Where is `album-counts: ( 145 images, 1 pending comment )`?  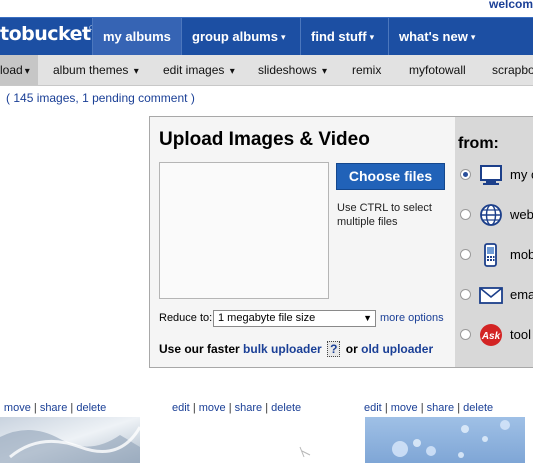
album-counts: ( 145 images, 1 pending comment ) is located at coordinates (100, 98).